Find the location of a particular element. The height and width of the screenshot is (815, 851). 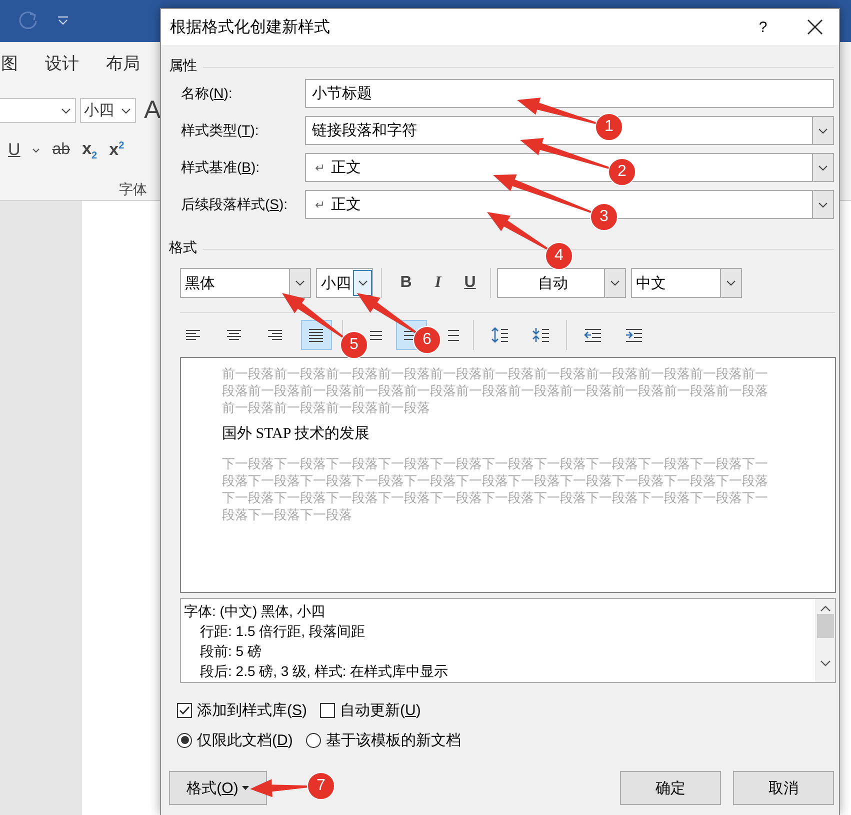

font-color-dropdown: 自动 is located at coordinates (561, 283).